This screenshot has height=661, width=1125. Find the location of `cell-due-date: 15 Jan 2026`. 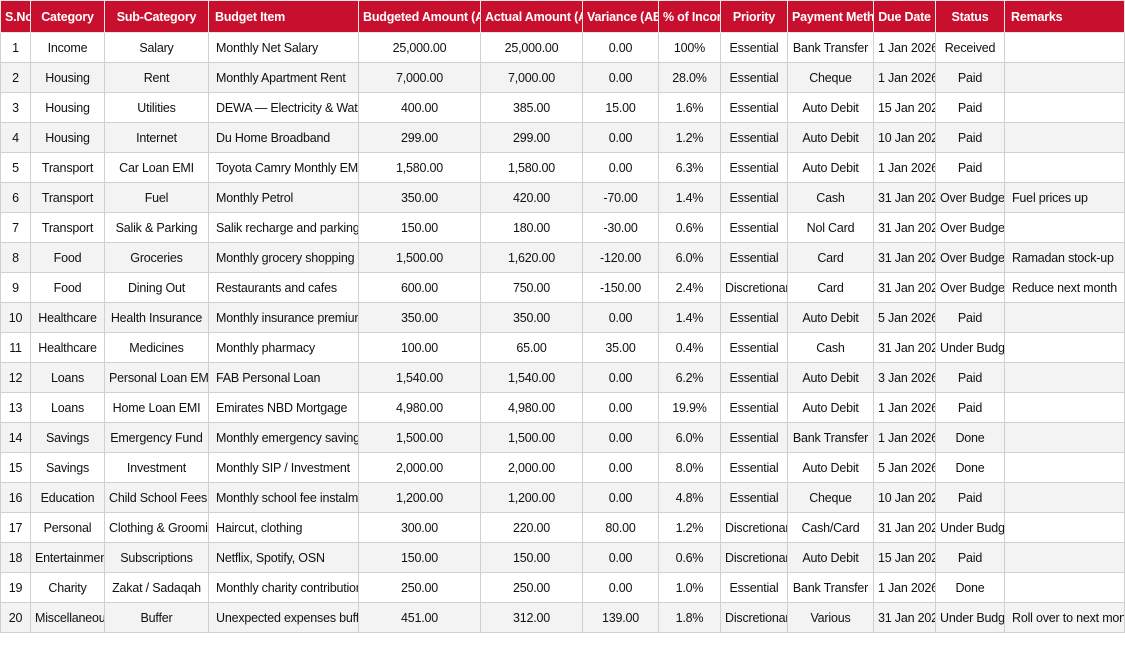

cell-due-date: 15 Jan 2026 is located at coordinates (904, 557).